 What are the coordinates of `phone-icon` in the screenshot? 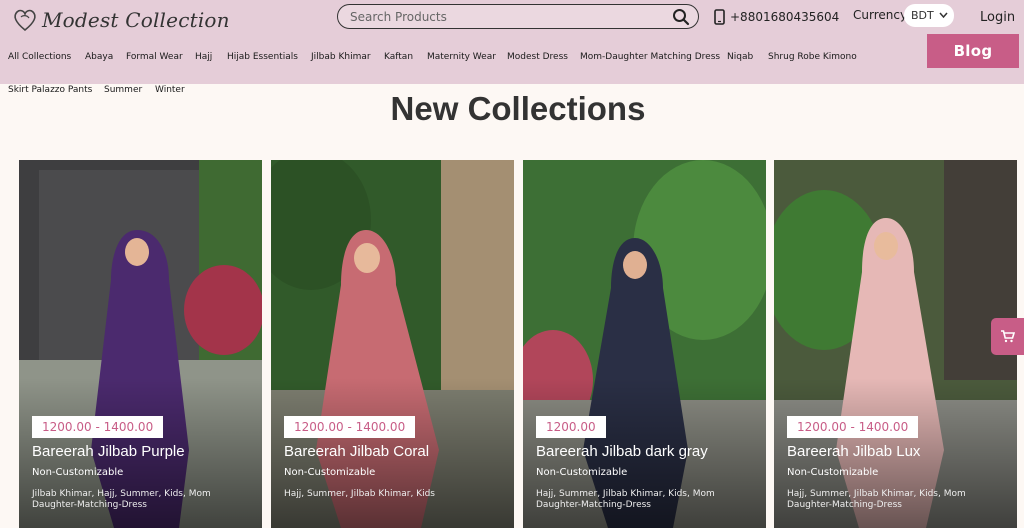 It's located at (719, 17).